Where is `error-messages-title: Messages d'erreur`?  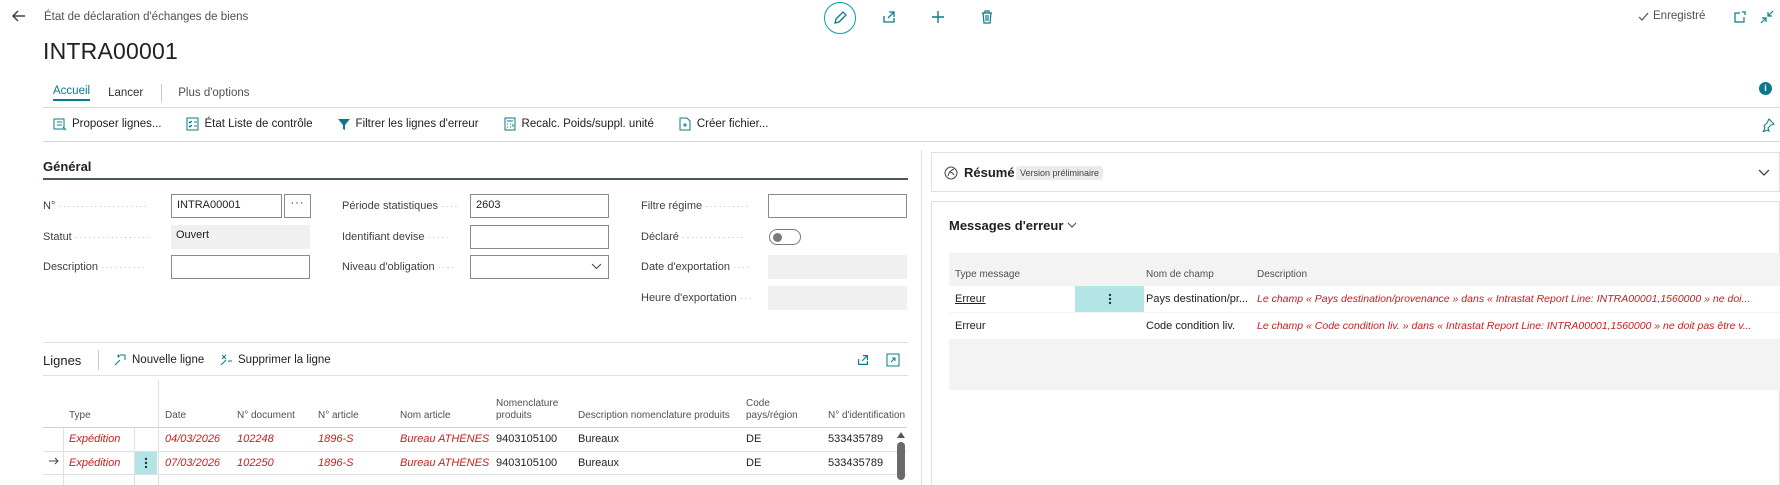 error-messages-title: Messages d'erreur is located at coordinates (1013, 225).